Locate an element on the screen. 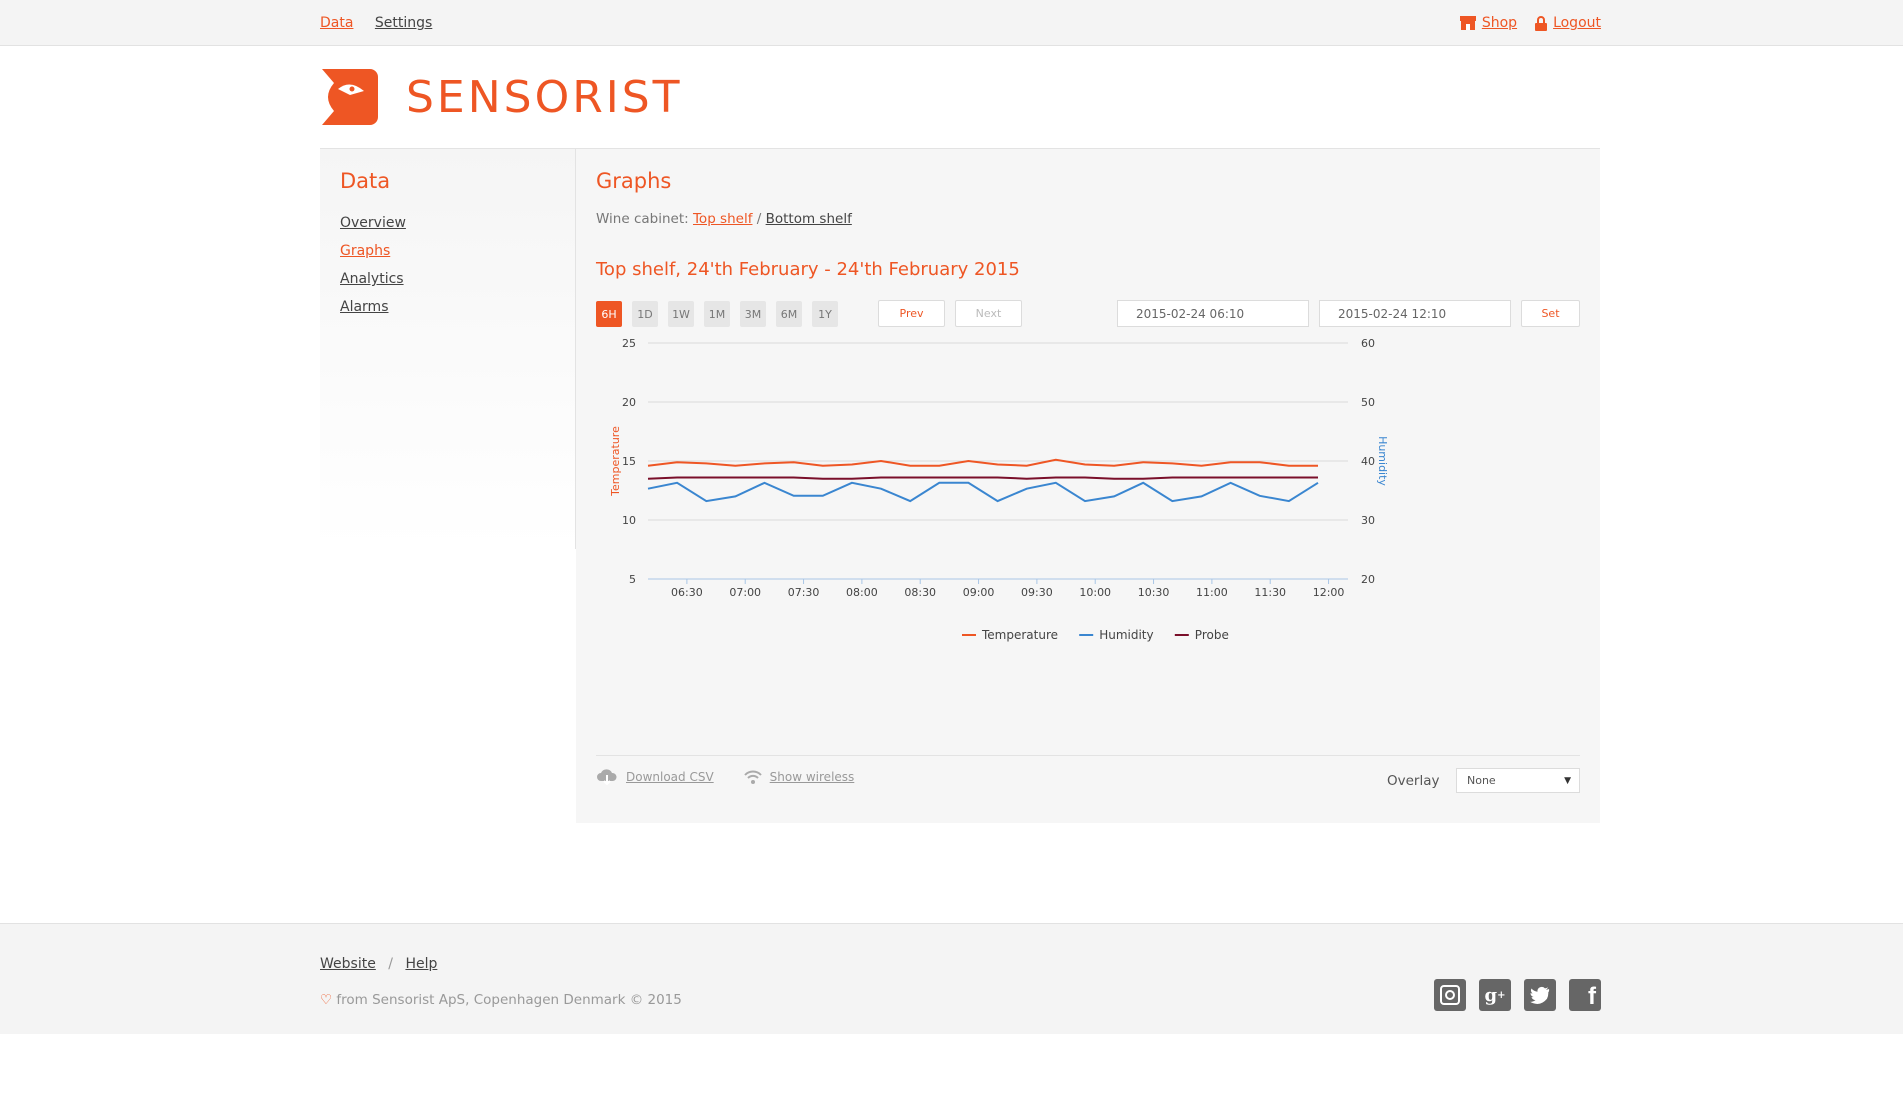 This screenshot has height=1098, width=1903. x-tick-label: 07:00 is located at coordinates (745, 592).